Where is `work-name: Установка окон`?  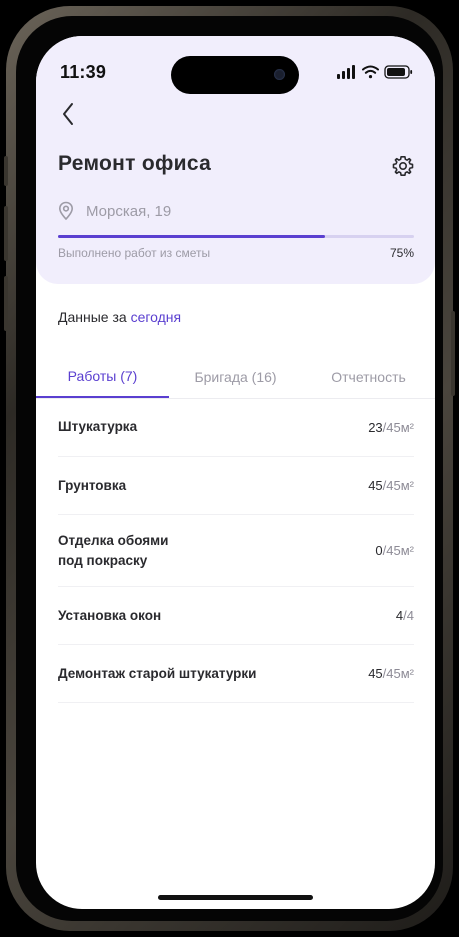
work-name: Установка окон is located at coordinates (110, 615).